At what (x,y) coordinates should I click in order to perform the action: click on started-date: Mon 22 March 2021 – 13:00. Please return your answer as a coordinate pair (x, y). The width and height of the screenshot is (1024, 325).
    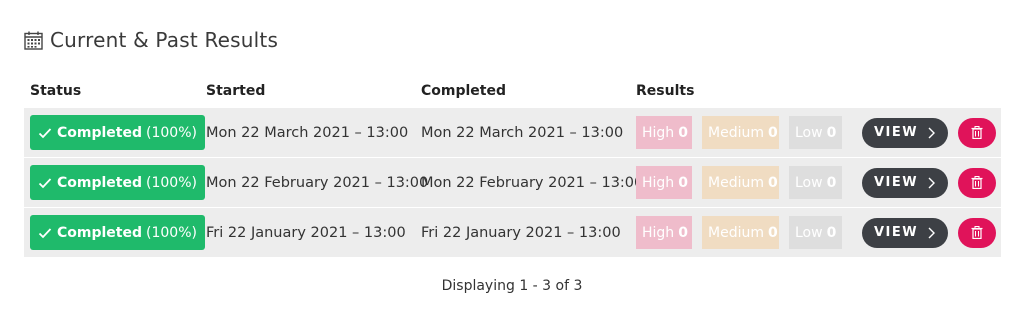
    Looking at the image, I should click on (307, 132).